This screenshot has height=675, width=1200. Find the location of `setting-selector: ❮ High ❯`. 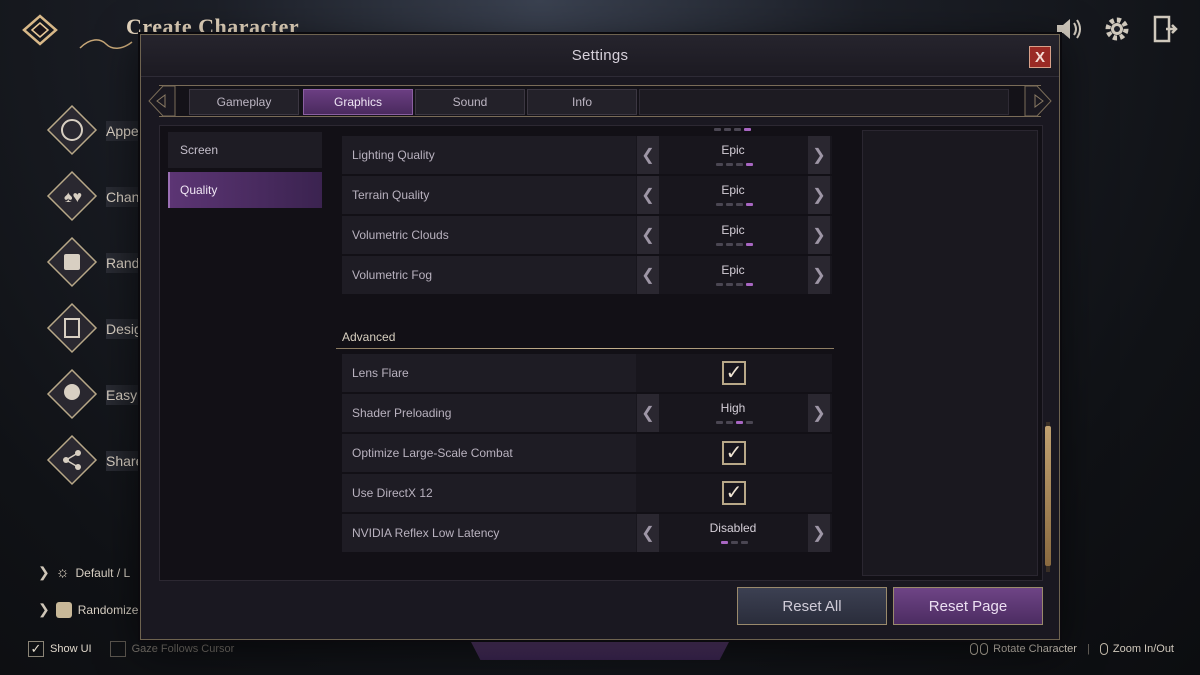

setting-selector: ❮ High ❯ is located at coordinates (734, 413).